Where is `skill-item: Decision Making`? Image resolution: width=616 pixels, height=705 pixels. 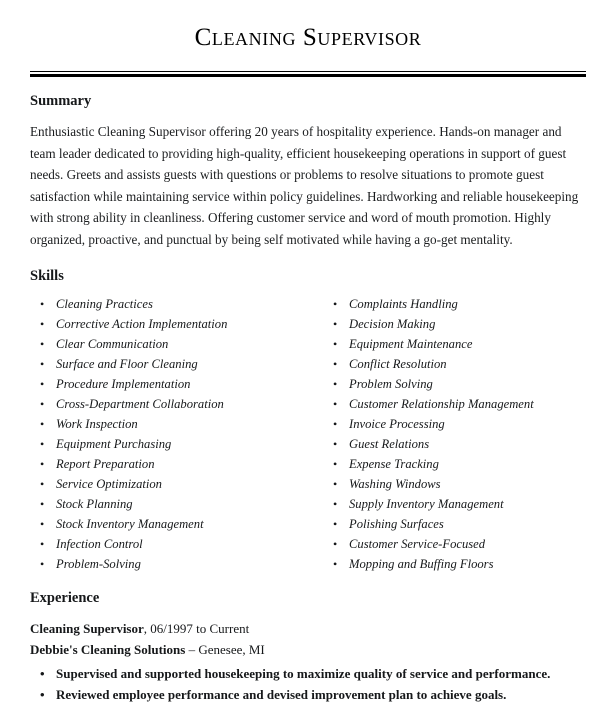
skill-item: Decision Making is located at coordinates (454, 324).